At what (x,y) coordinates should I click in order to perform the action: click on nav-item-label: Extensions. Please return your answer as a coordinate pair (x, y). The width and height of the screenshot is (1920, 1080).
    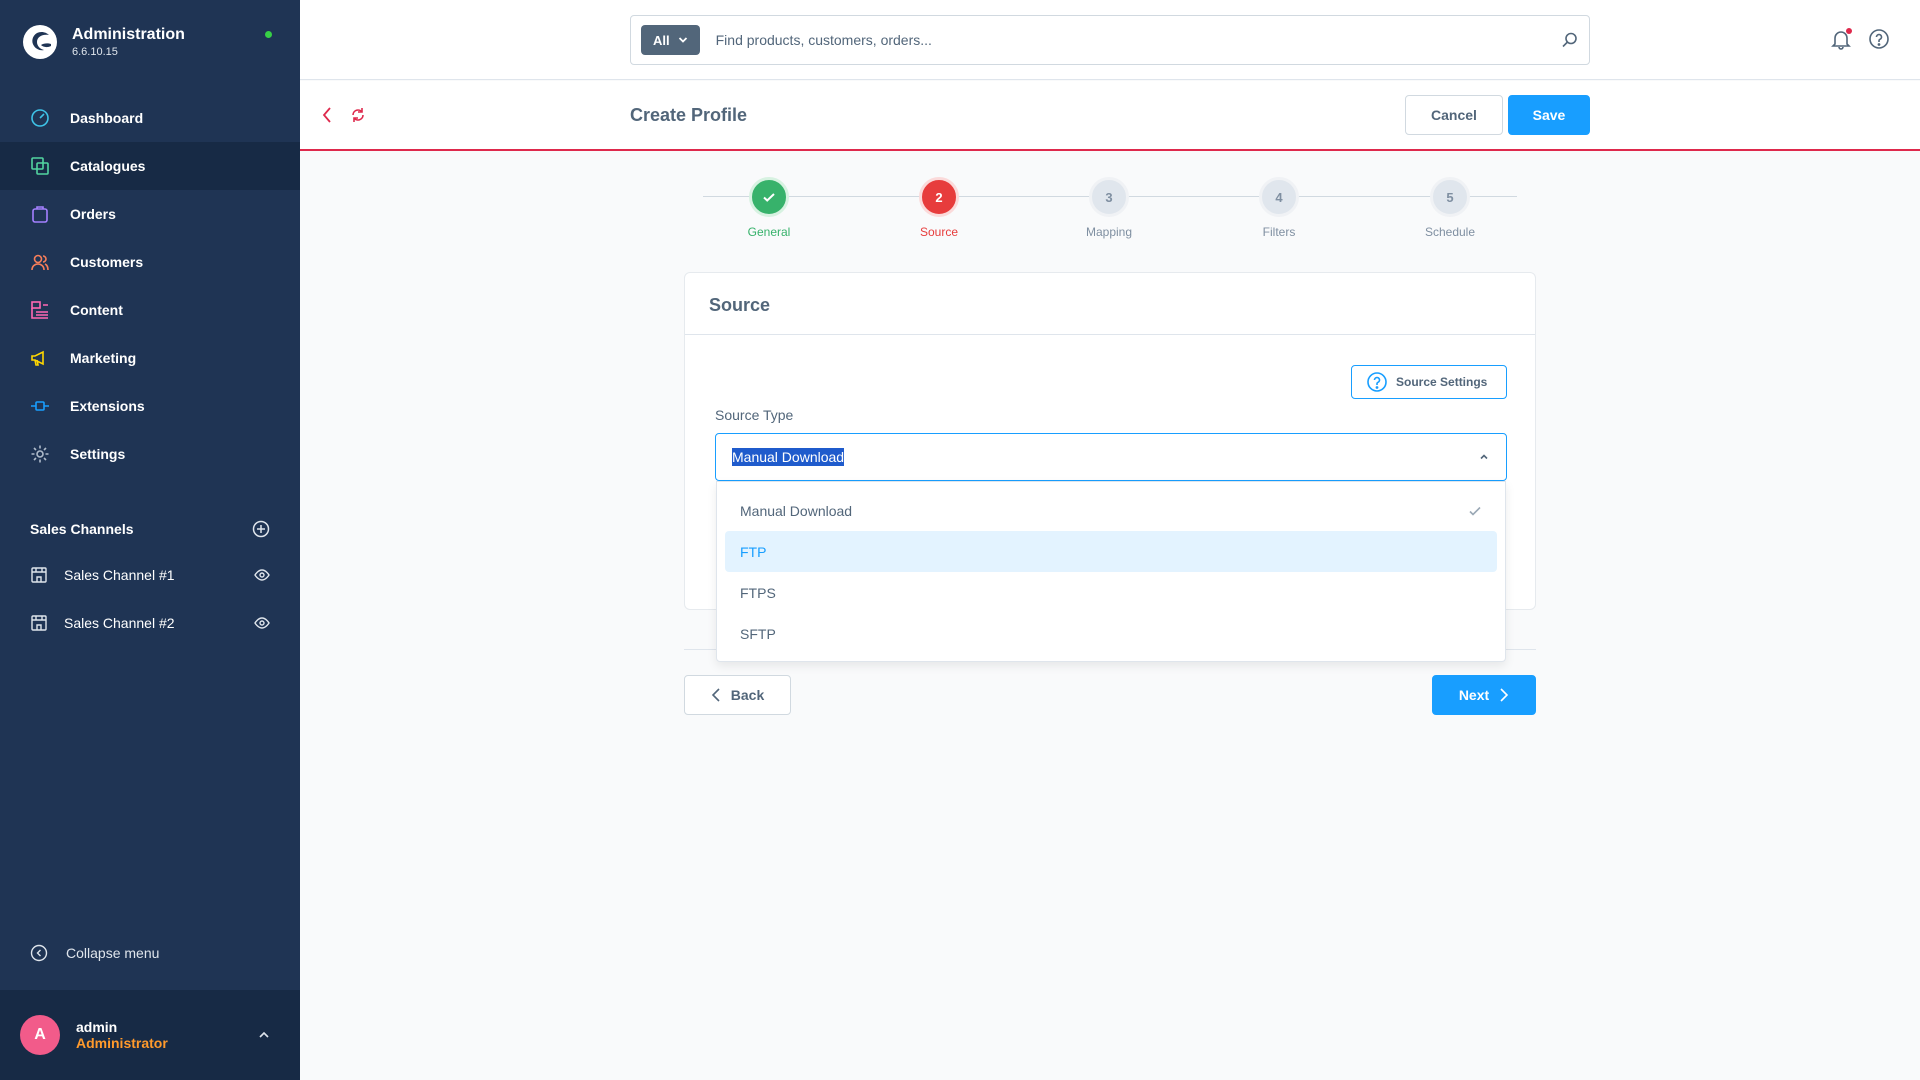
    Looking at the image, I should click on (107, 406).